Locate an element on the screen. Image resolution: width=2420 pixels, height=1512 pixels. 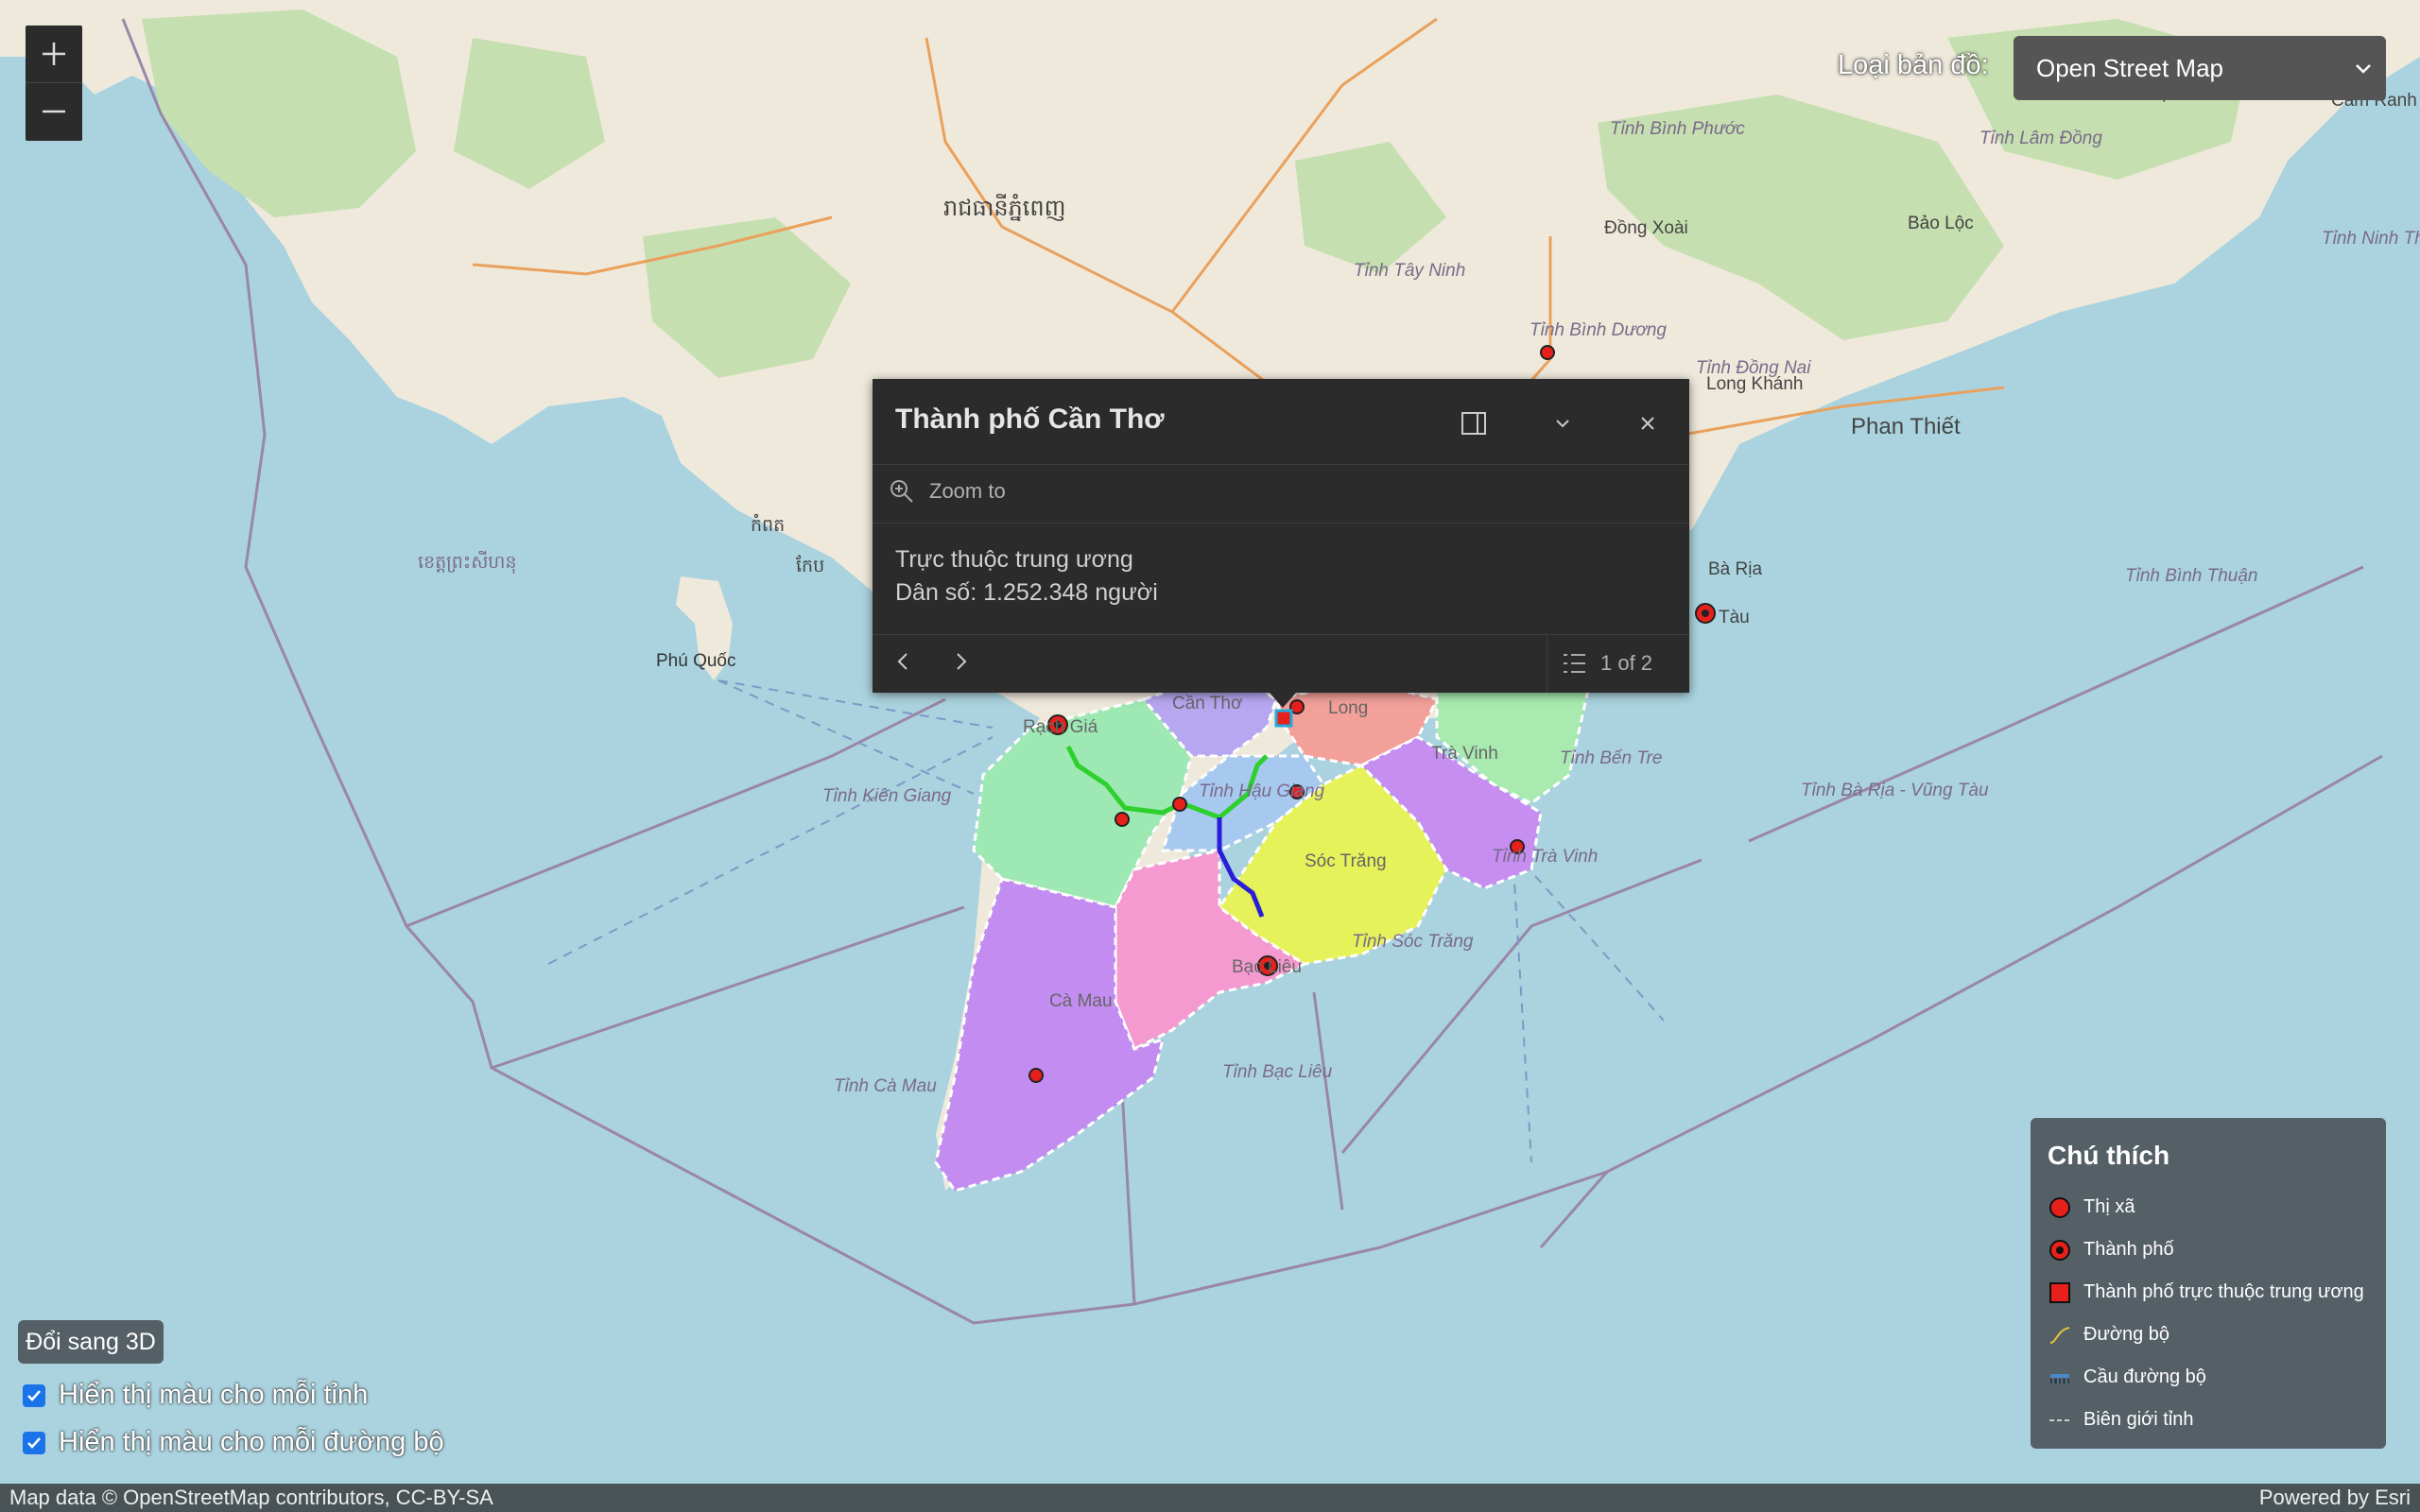
legend-item: Thành phố trực thuộc trung ương is located at coordinates (2208, 1292).